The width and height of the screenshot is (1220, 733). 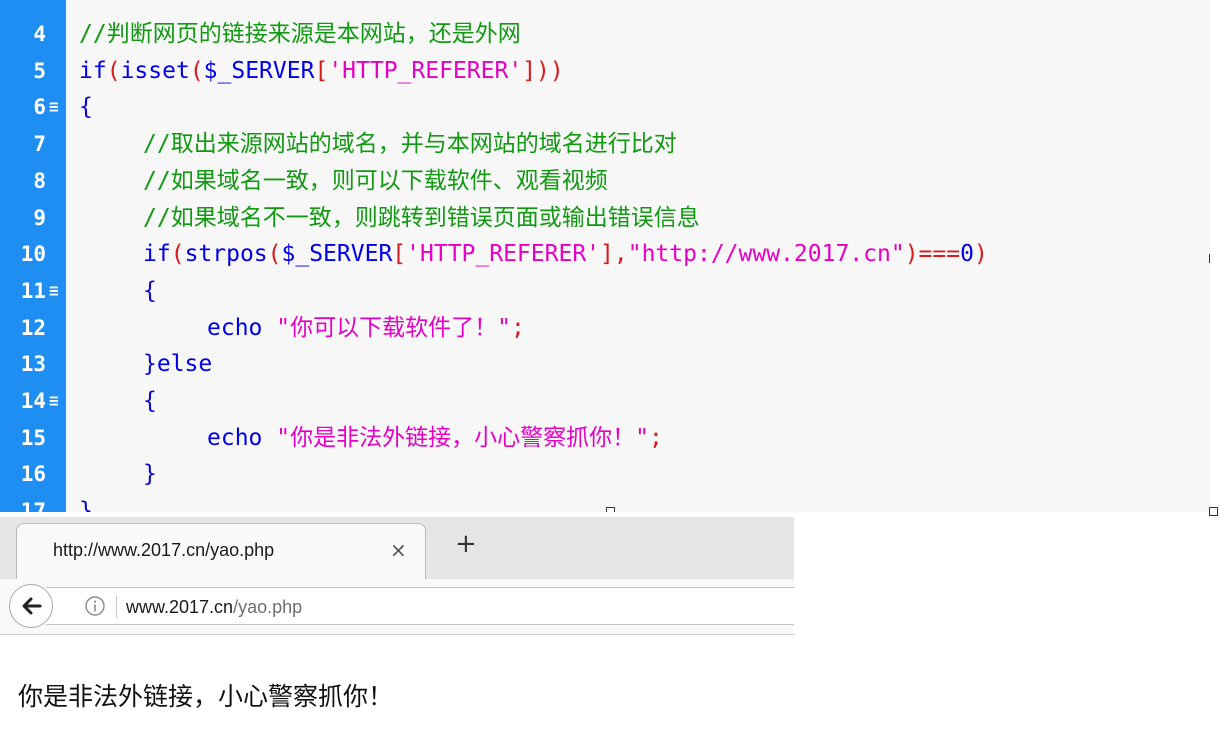 What do you see at coordinates (116, 607) in the screenshot?
I see `address-separator` at bounding box center [116, 607].